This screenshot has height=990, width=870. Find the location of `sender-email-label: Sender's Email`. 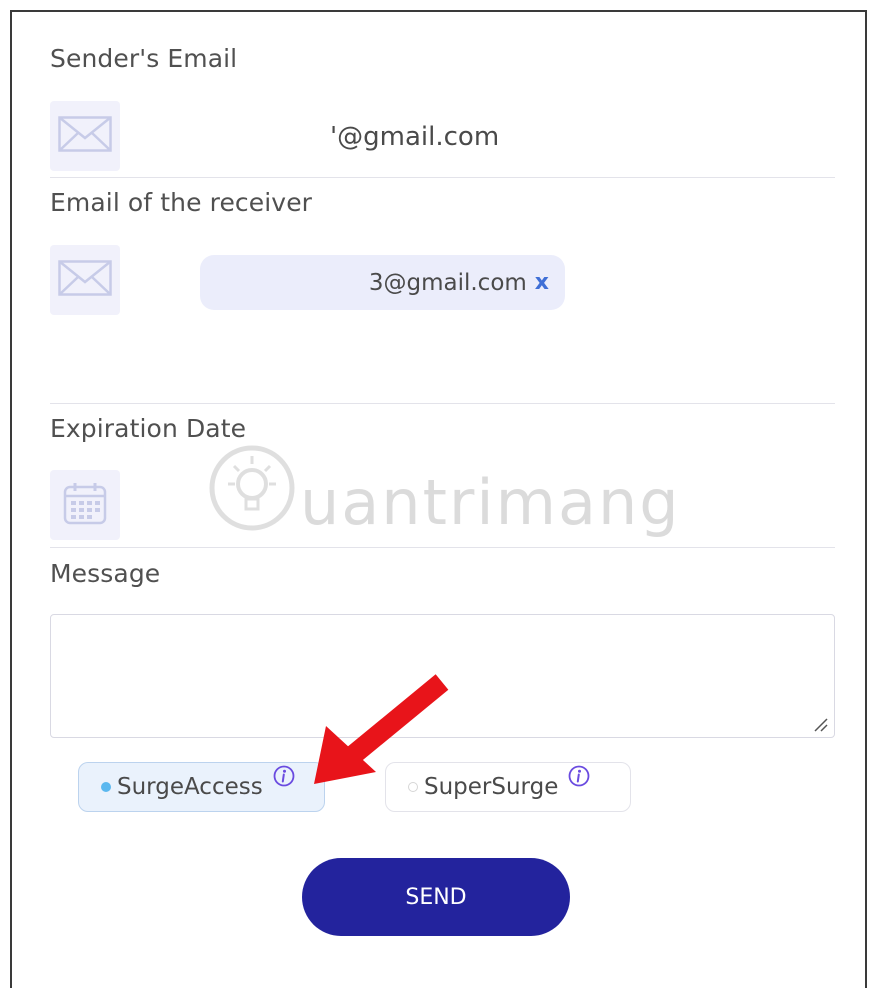

sender-email-label: Sender's Email is located at coordinates (144, 58).